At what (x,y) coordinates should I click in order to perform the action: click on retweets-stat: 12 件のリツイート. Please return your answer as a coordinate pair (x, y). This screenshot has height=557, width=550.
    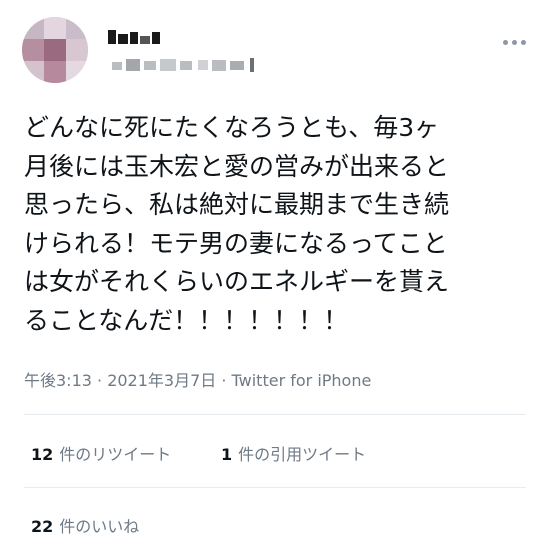
    Looking at the image, I should click on (101, 453).